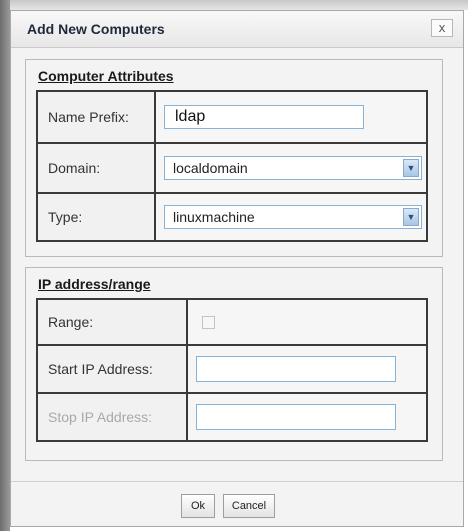 The width and height of the screenshot is (468, 531). I want to click on domain-row: Domain: localdomain ▼, so click(232, 168).